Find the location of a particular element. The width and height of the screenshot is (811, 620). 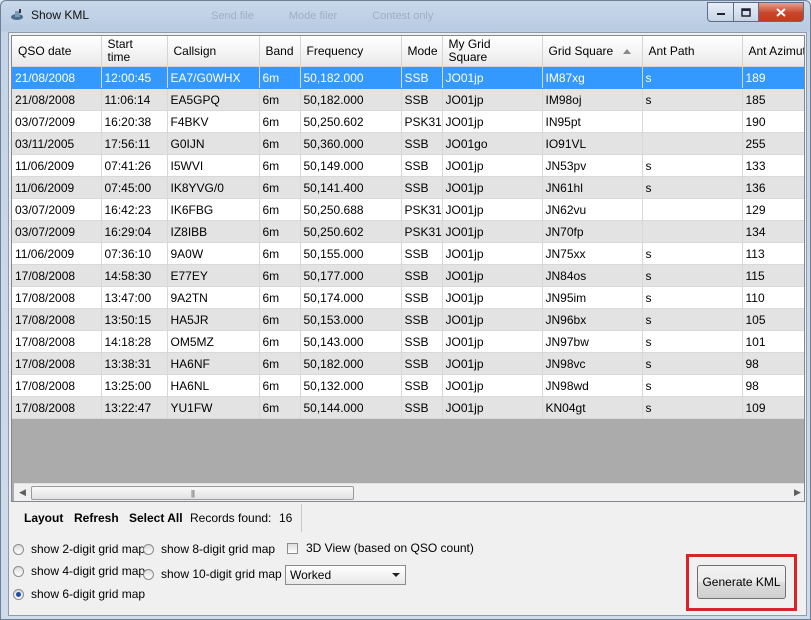

minimize-button is located at coordinates (720, 12).